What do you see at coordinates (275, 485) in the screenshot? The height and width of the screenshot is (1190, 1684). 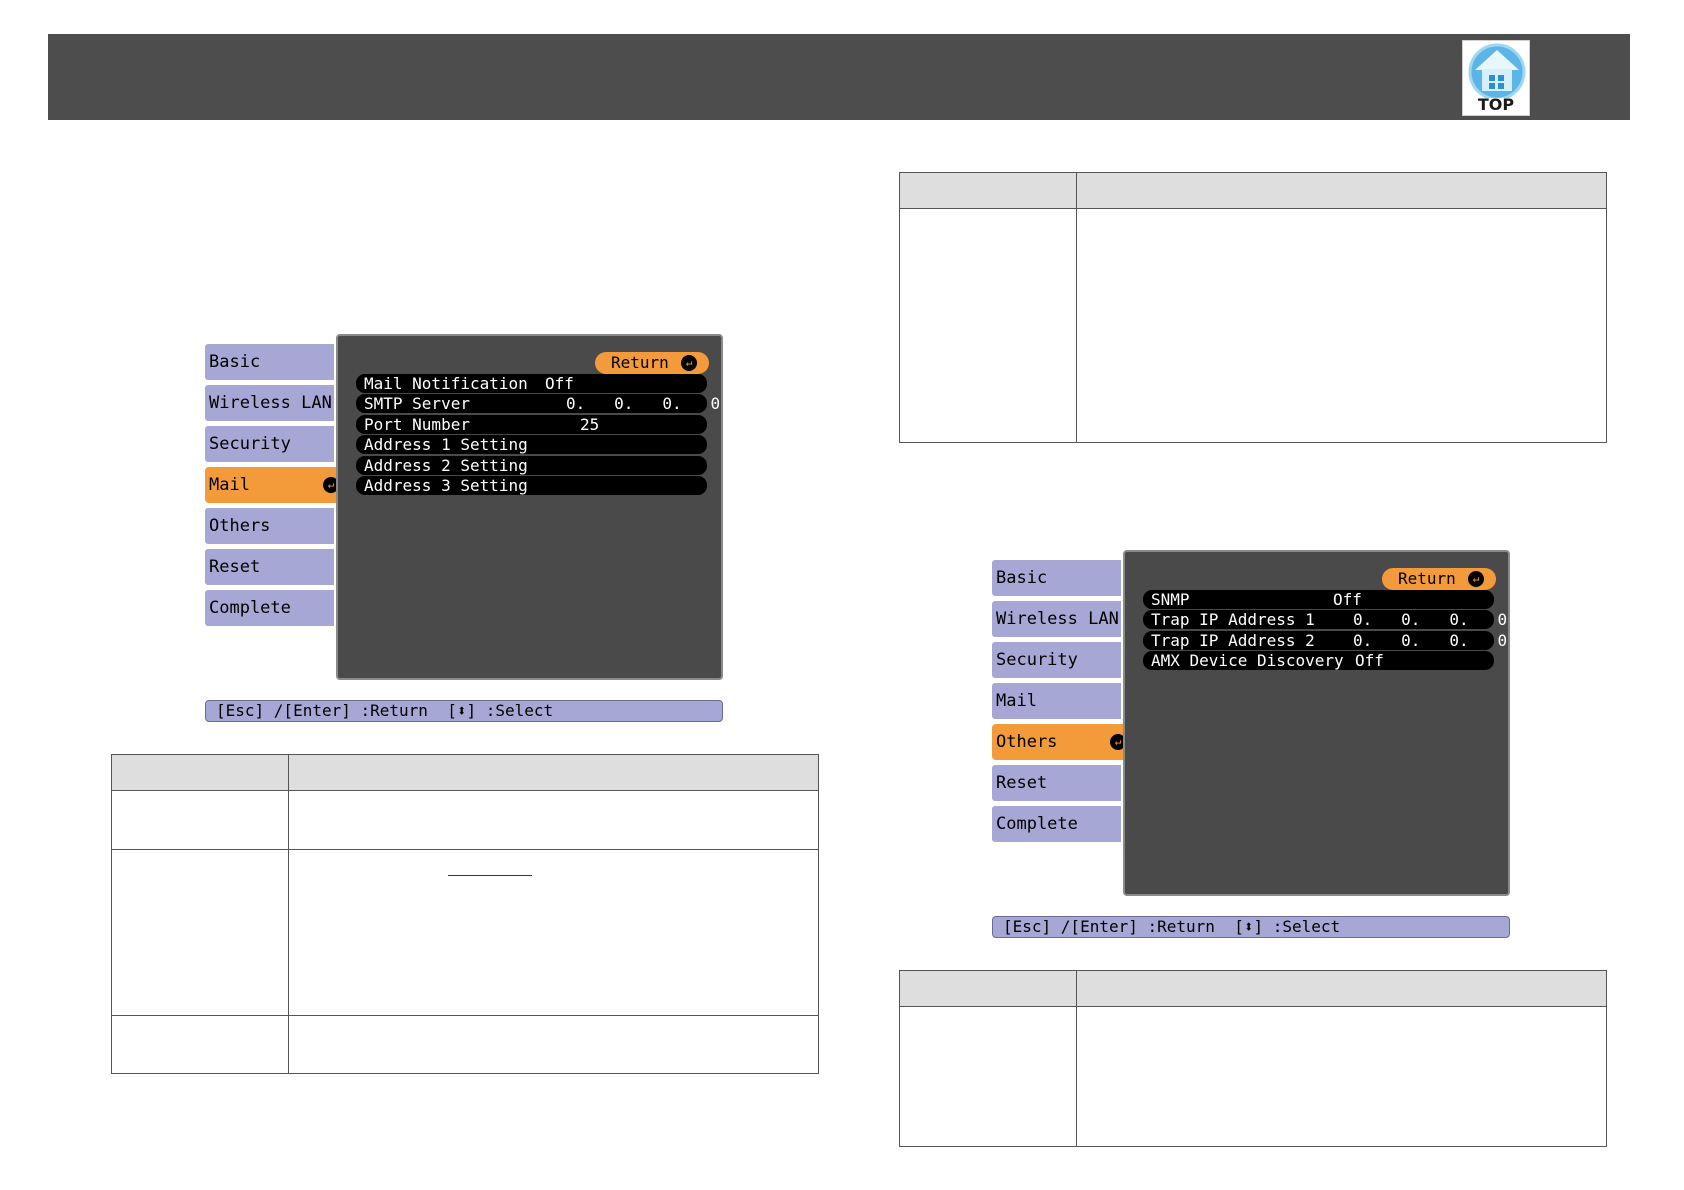 I see `tab-mail: Mail ↵` at bounding box center [275, 485].